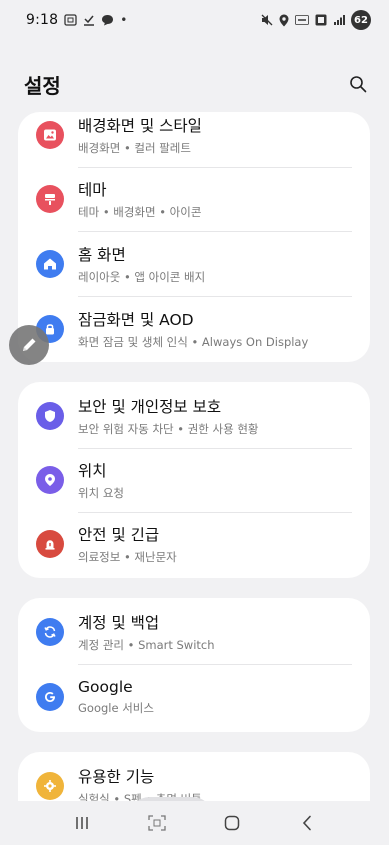 The height and width of the screenshot is (845, 389). I want to click on settings-item-location: 위치 위치 요청, so click(194, 480).